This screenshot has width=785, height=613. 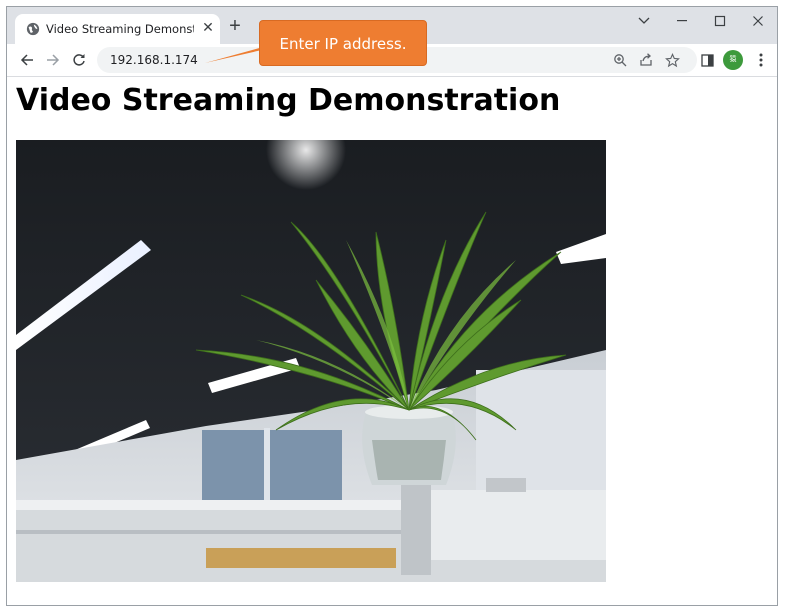 I want to click on tab-title: Video Streaming Demonstration, so click(x=120, y=29).